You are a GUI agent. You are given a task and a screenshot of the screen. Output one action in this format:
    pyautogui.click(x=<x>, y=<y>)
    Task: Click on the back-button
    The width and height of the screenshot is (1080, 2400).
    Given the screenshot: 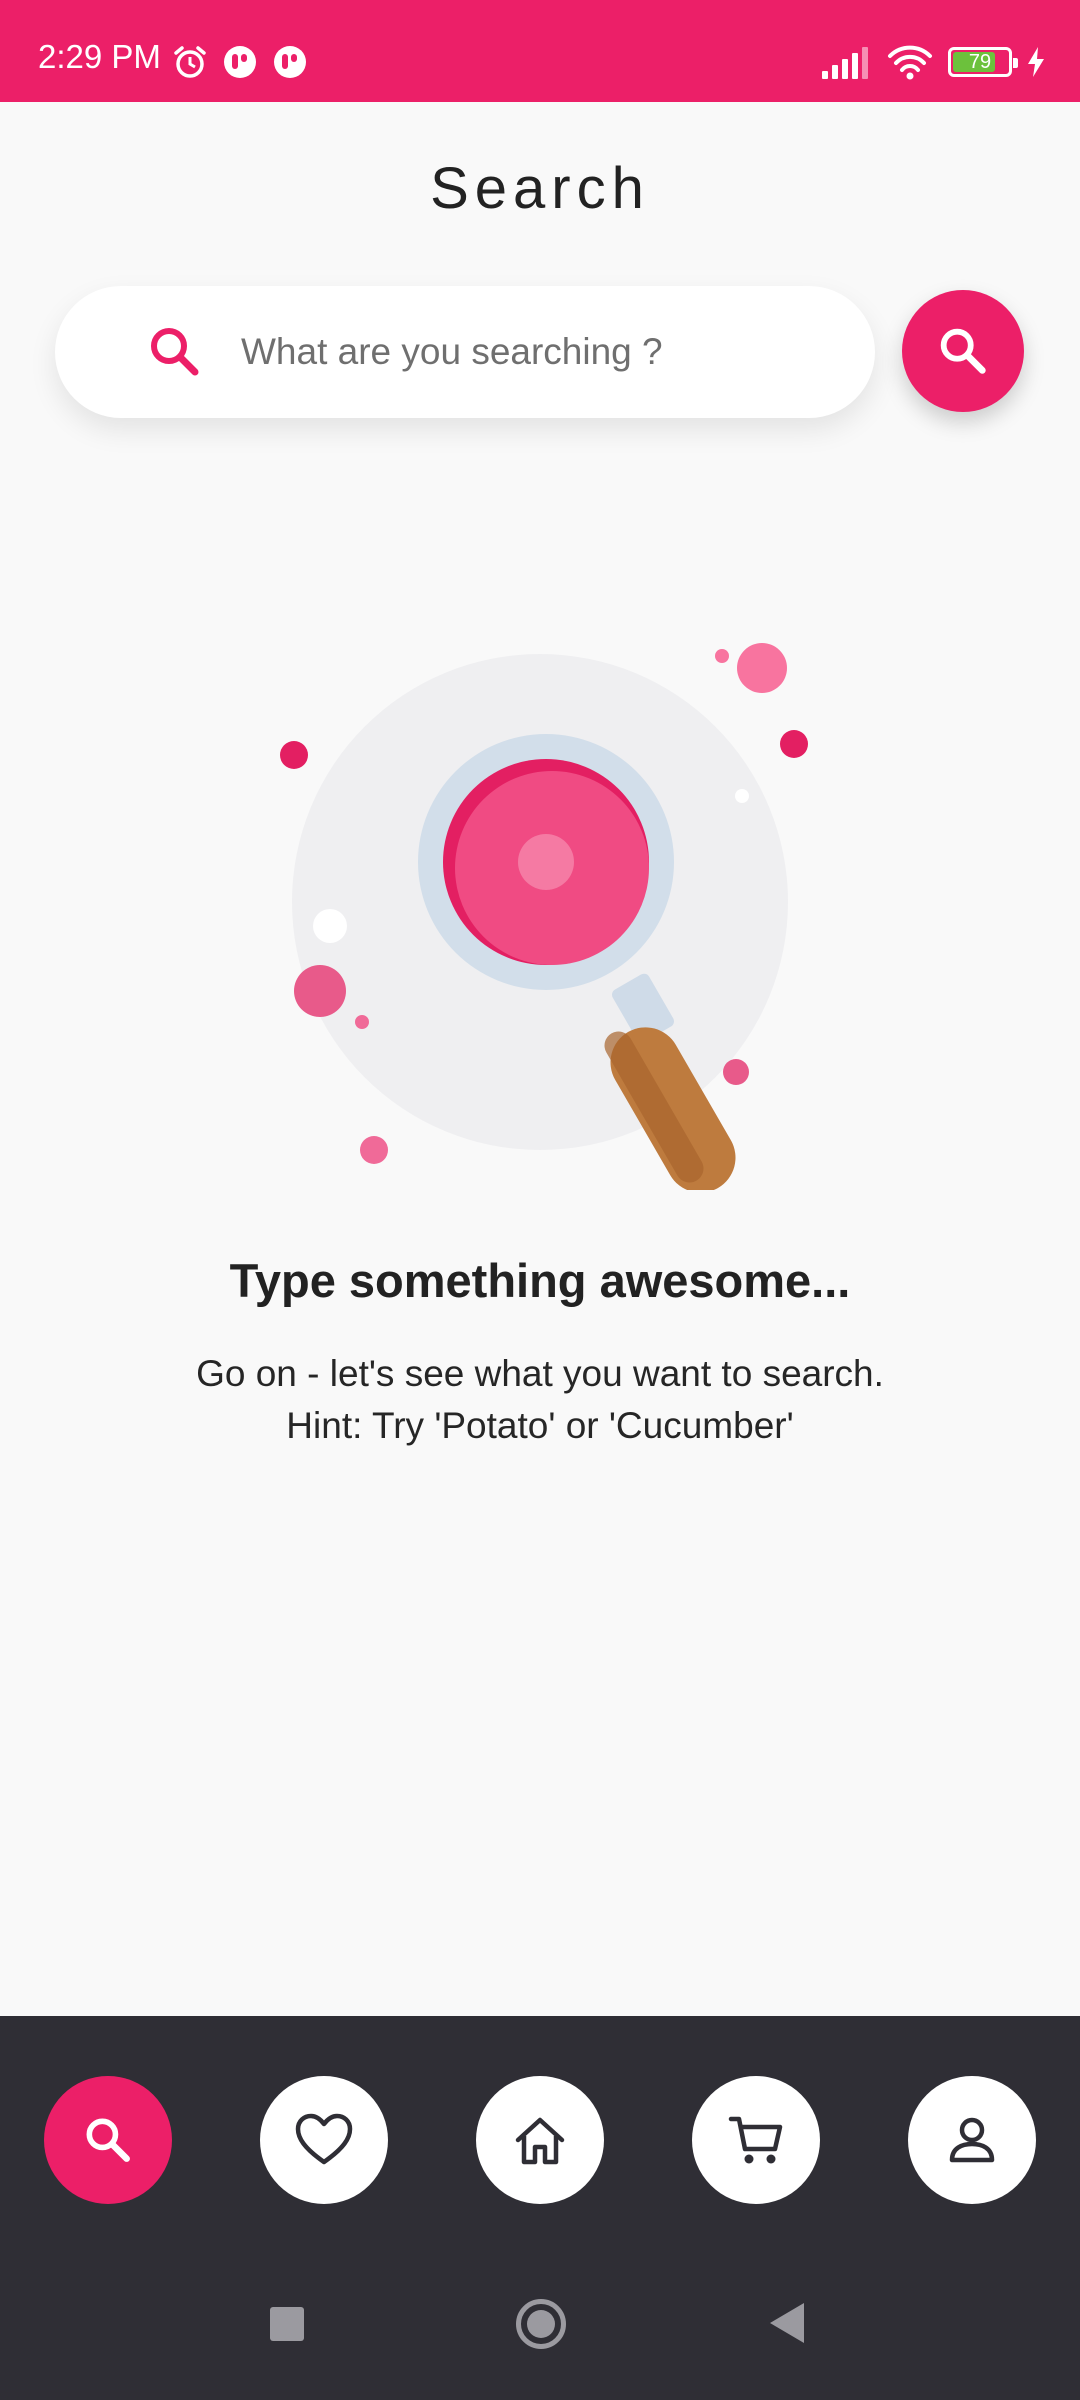 What is the action you would take?
    pyautogui.click(x=787, y=2323)
    